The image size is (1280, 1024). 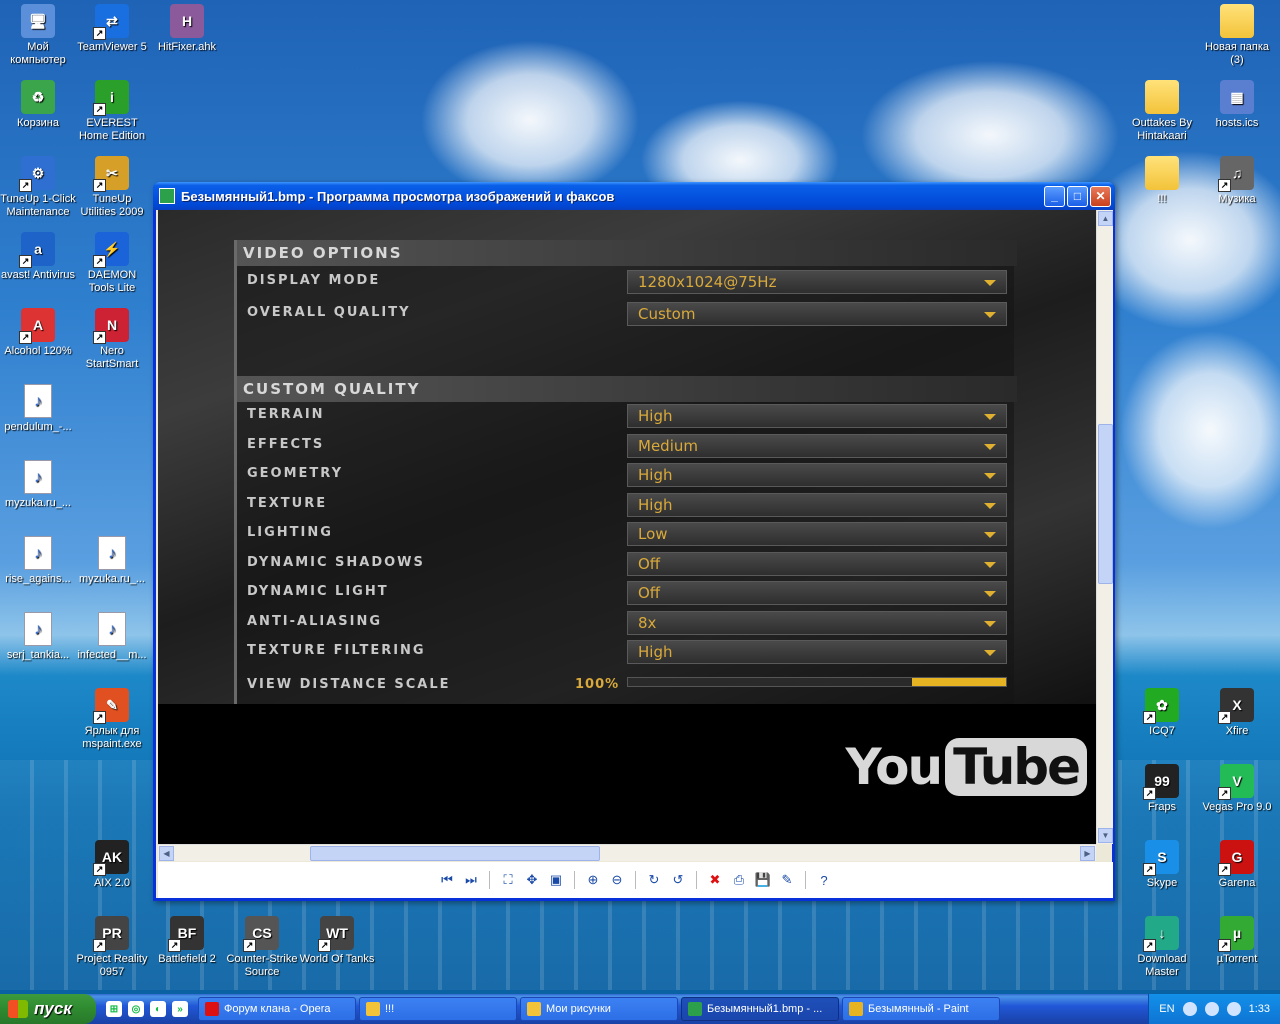 What do you see at coordinates (1259, 1009) in the screenshot?
I see `clock: 1:33` at bounding box center [1259, 1009].